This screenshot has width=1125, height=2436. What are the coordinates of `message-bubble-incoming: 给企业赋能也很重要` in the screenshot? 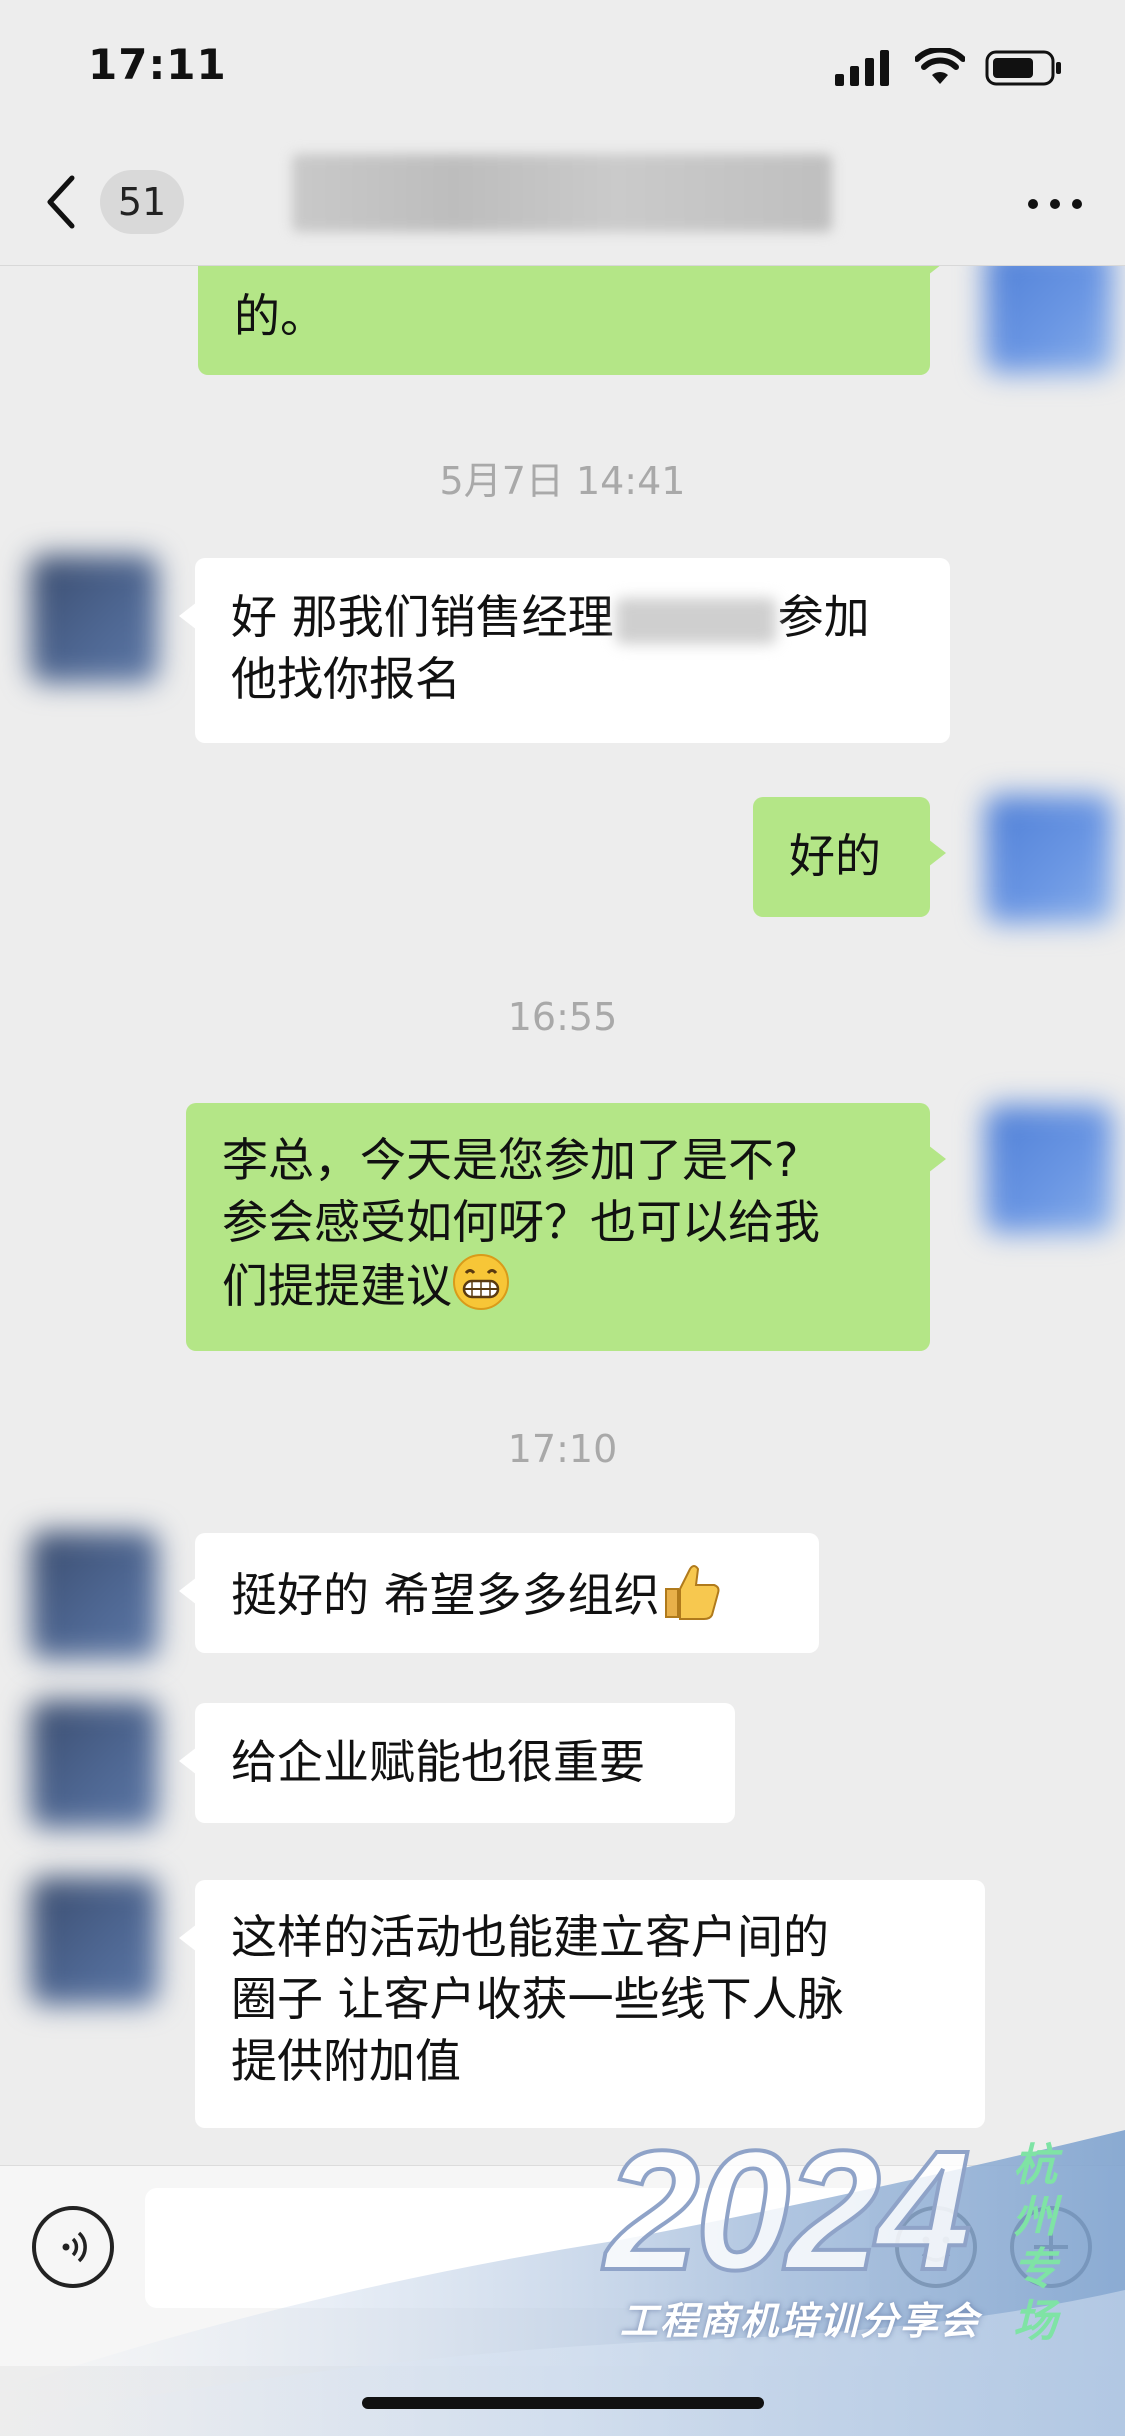 It's located at (457, 1763).